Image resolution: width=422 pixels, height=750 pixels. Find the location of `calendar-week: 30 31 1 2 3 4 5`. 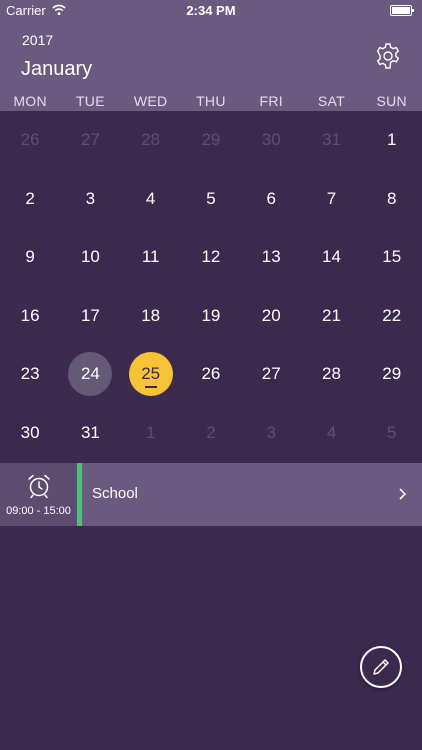

calendar-week: 30 31 1 2 3 4 5 is located at coordinates (211, 433).